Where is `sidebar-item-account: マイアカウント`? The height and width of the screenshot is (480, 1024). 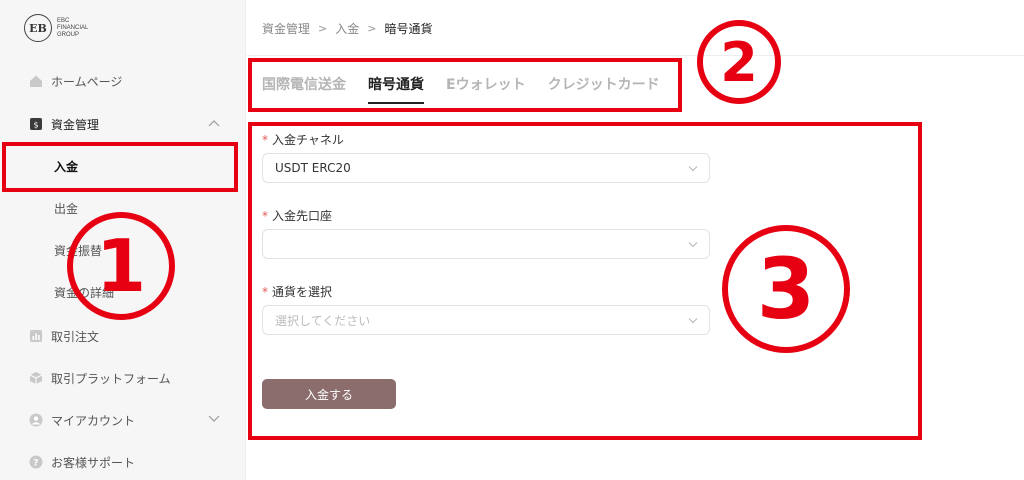 sidebar-item-account: マイアカウント is located at coordinates (123, 420).